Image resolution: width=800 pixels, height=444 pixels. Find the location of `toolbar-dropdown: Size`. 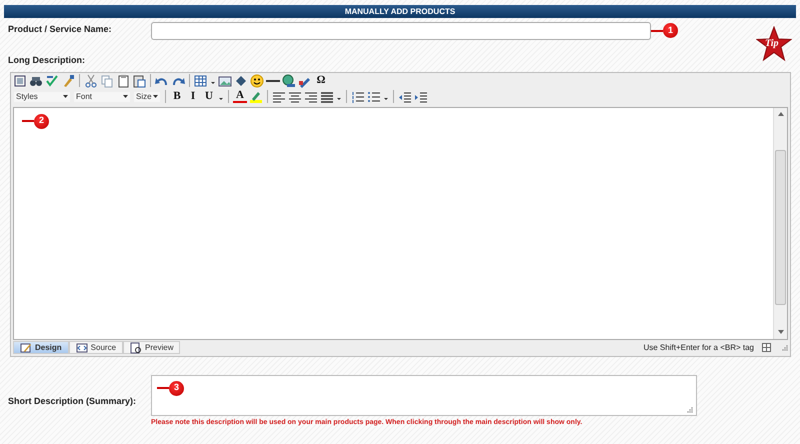

toolbar-dropdown: Size is located at coordinates (147, 96).